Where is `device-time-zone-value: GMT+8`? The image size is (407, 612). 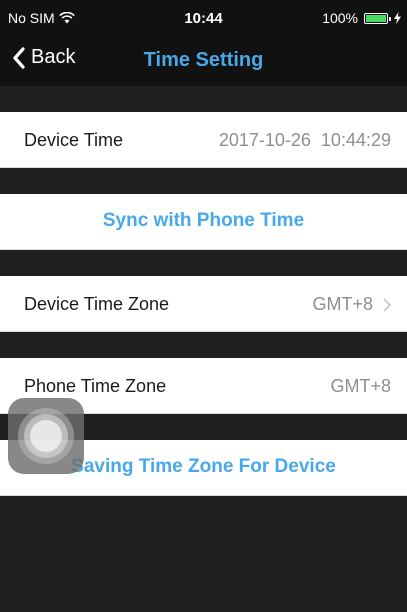 device-time-zone-value: GMT+8 is located at coordinates (342, 304).